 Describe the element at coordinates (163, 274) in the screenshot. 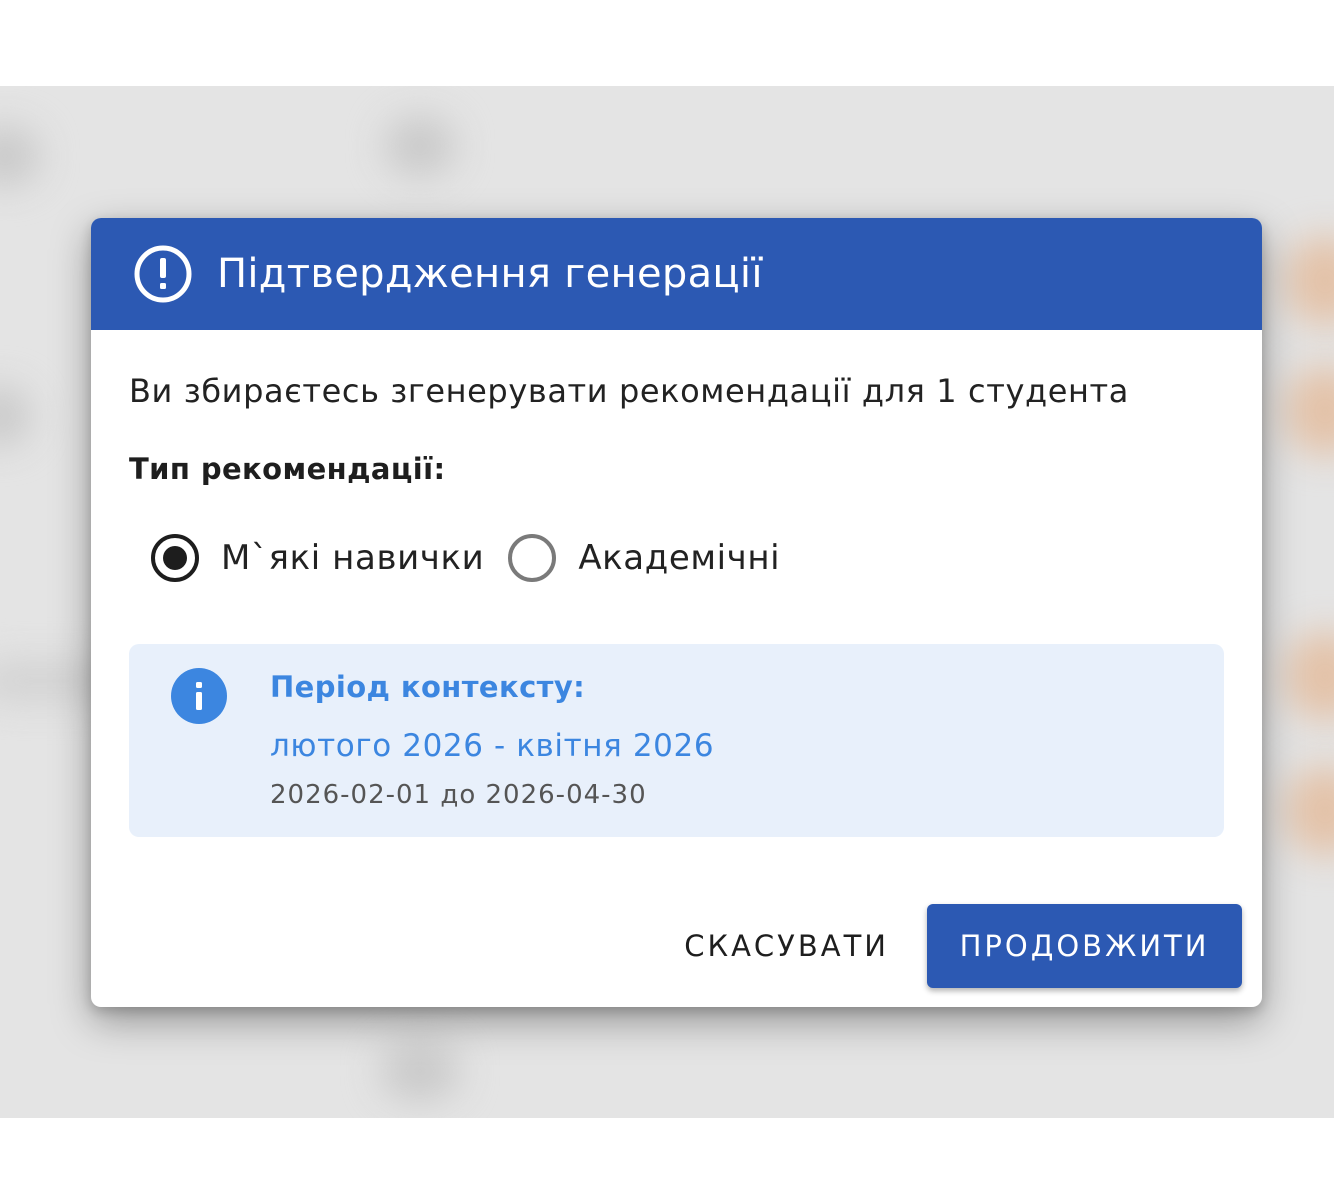

I see `alert-circle-icon` at that location.